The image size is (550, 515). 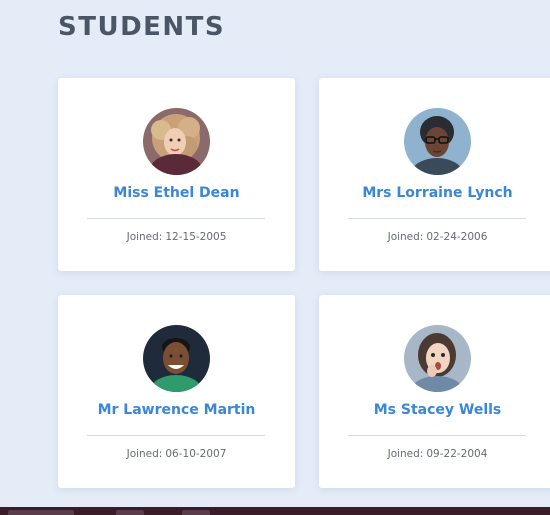 I want to click on student-name: Miss Ethel Dean, so click(x=176, y=193).